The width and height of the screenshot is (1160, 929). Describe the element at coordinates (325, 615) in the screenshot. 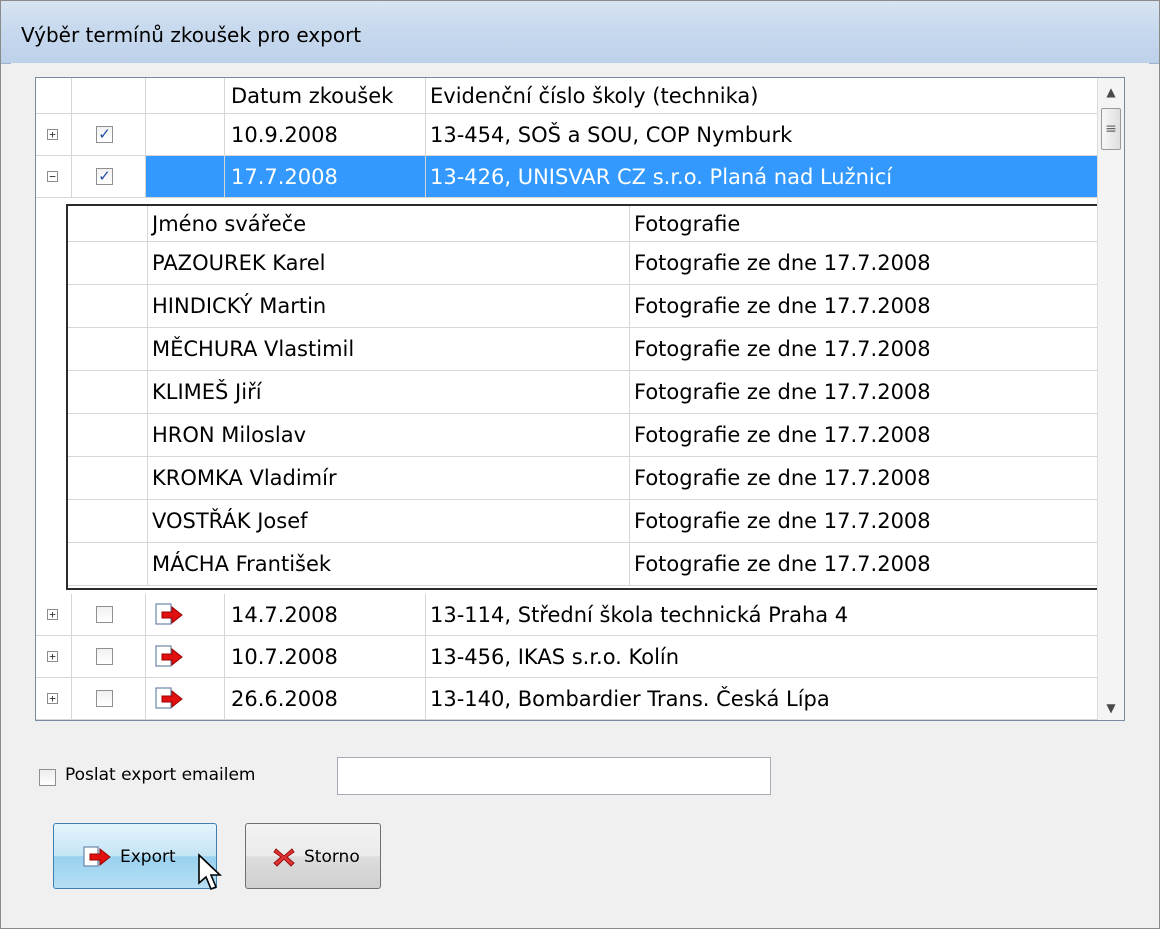

I see `row-date: 14.7.2008` at that location.